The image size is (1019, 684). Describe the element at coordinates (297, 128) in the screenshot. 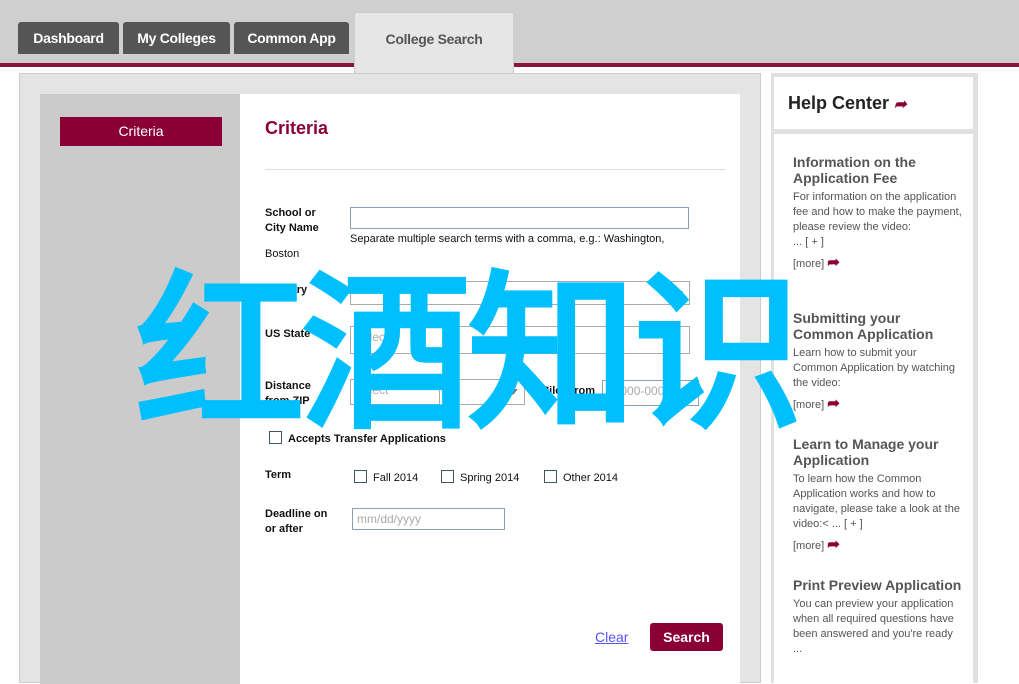

I see `page-title: Criteria` at that location.